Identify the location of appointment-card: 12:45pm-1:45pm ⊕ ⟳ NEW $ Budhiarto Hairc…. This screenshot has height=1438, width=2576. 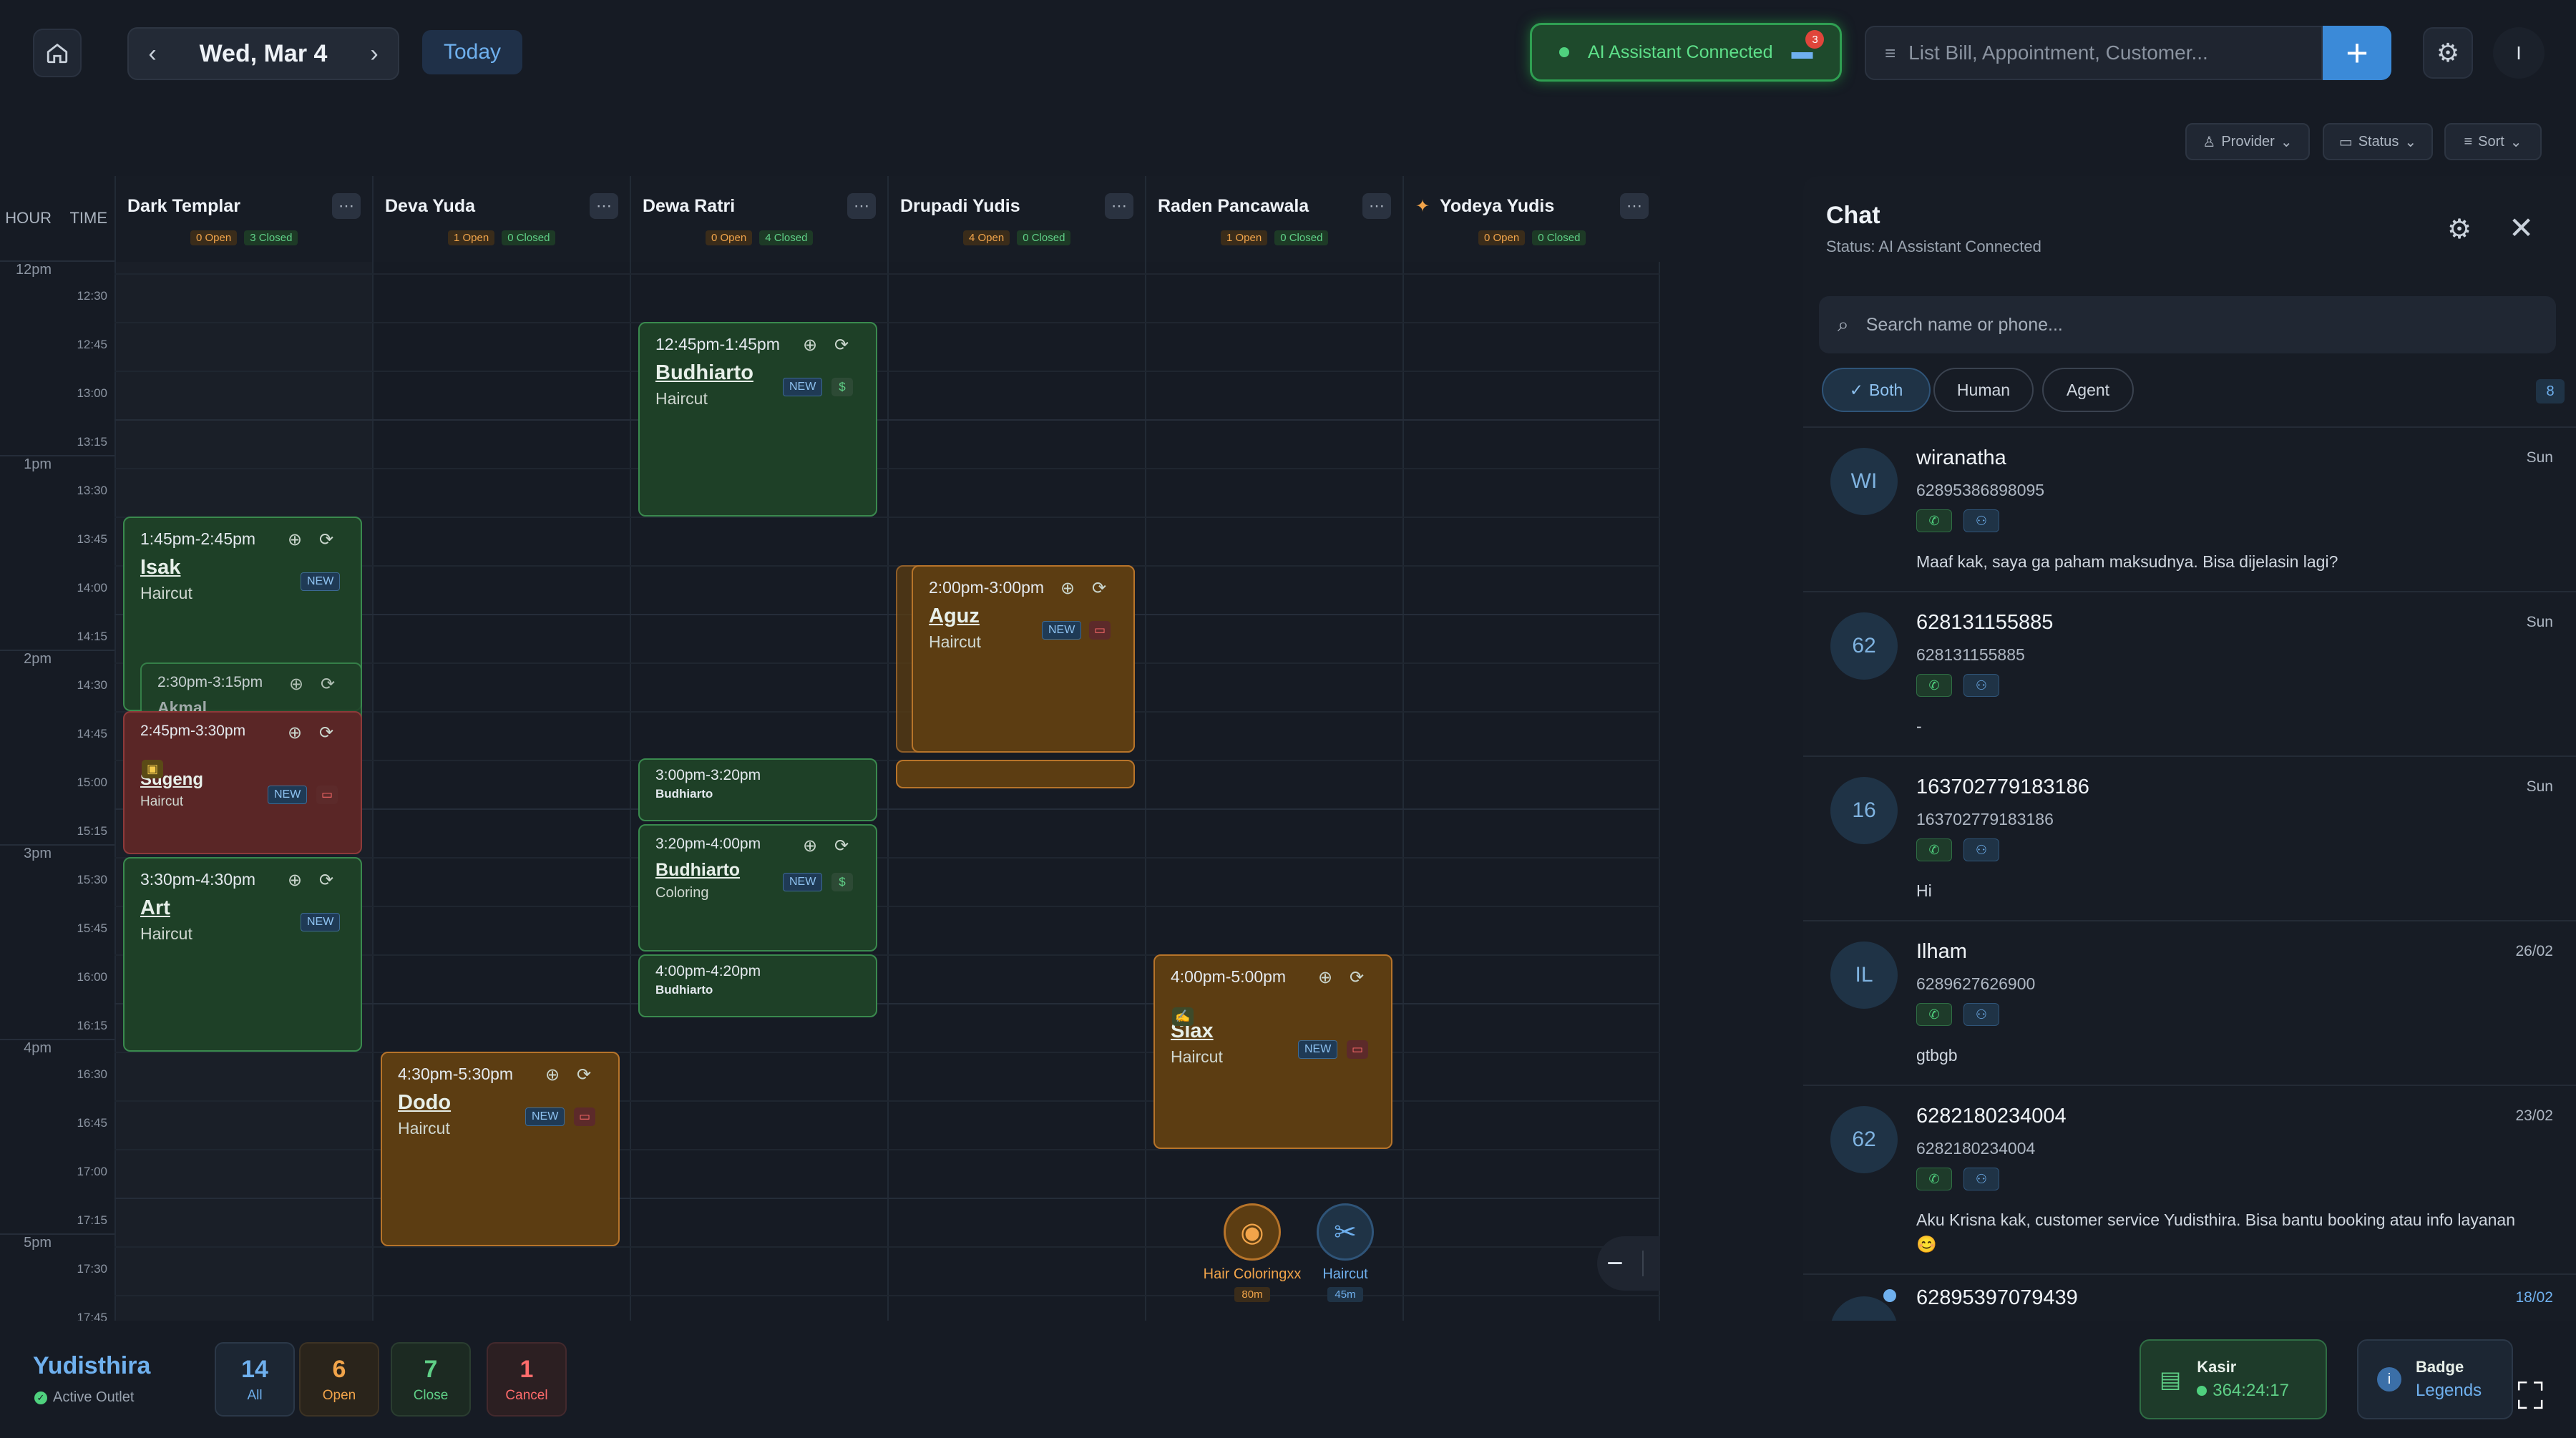
(757, 419).